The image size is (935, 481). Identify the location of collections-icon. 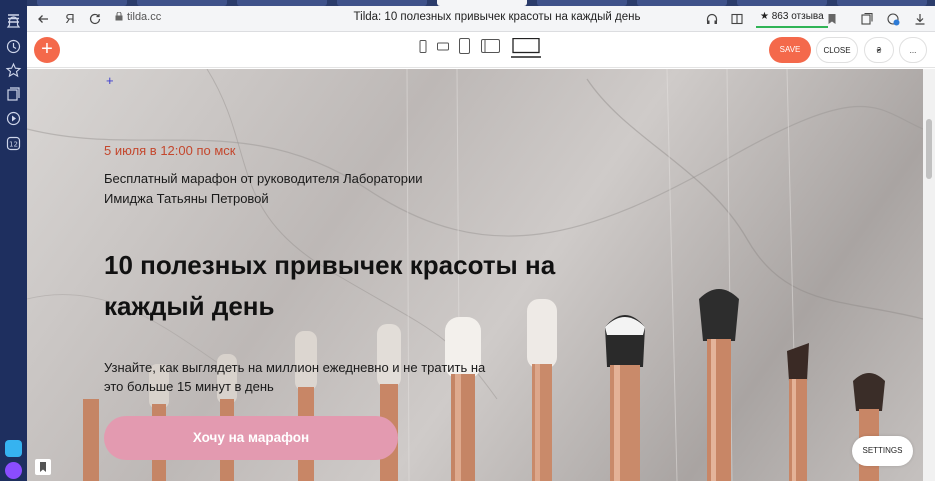
(13, 94).